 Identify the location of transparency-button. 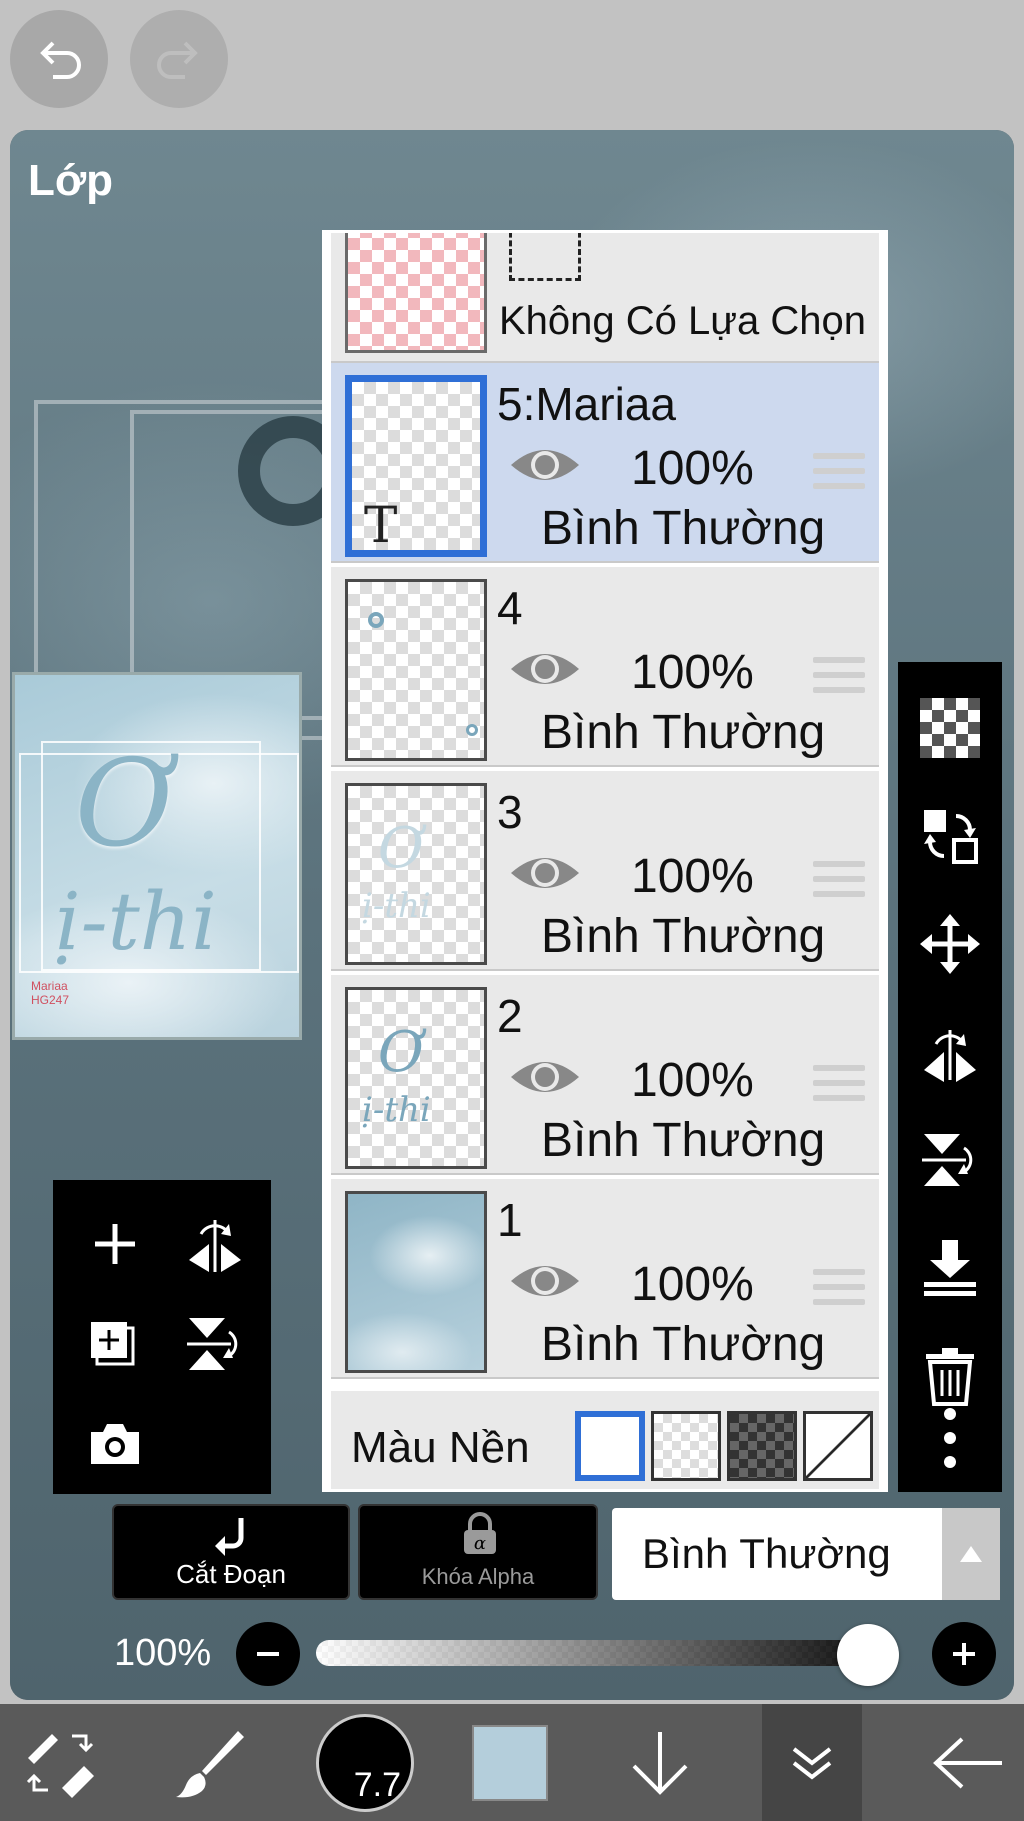
(950, 728).